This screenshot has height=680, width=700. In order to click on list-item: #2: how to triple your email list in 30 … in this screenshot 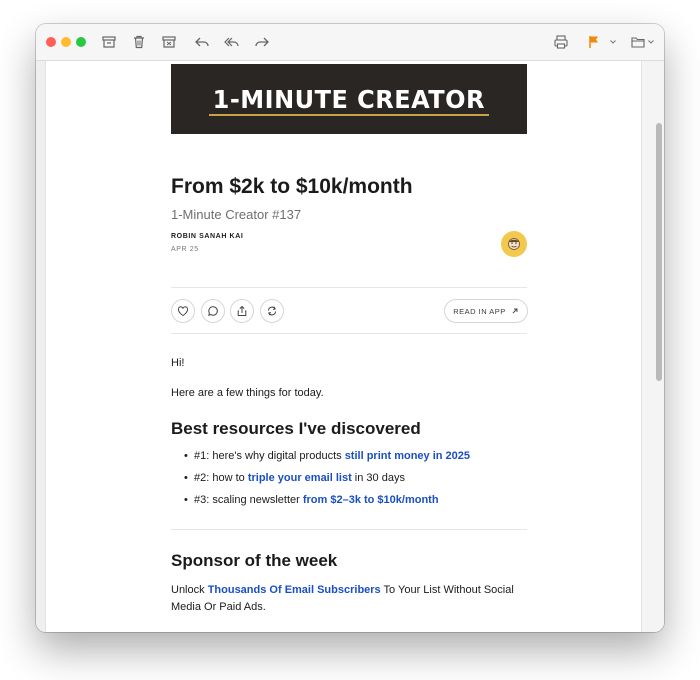, I will do `click(294, 478)`.